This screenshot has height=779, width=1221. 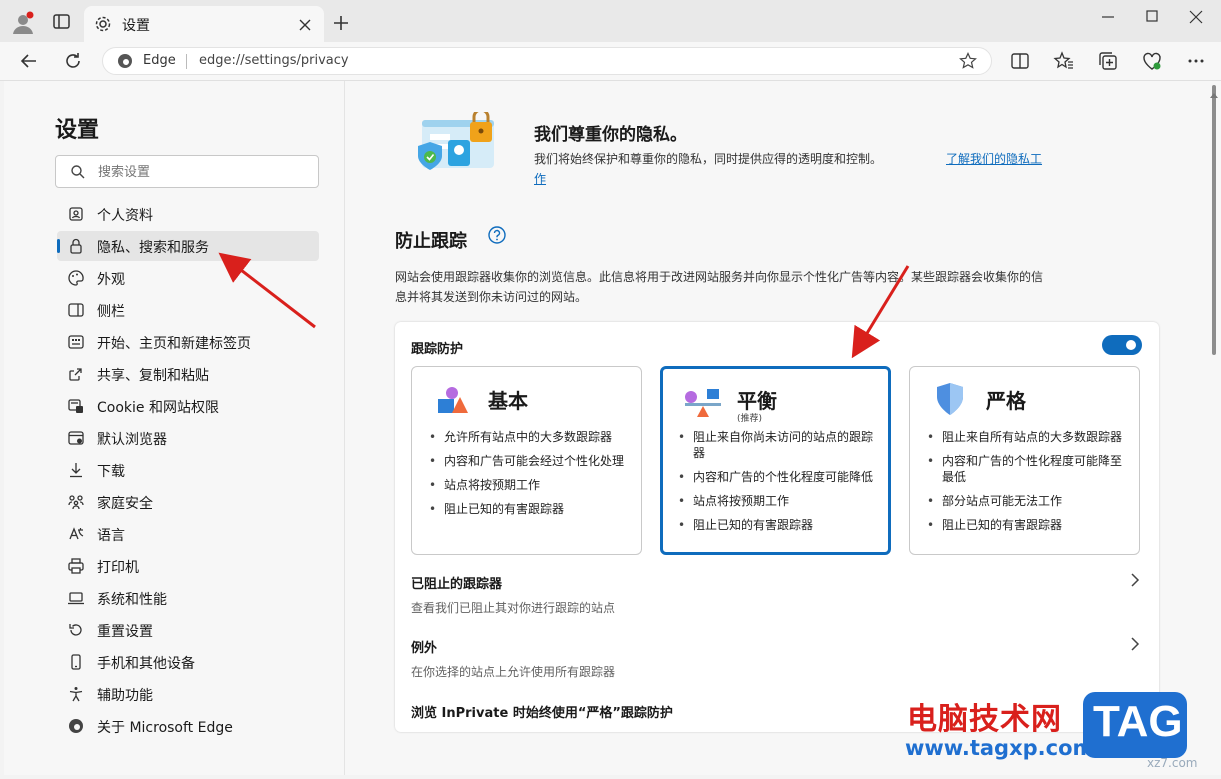 I want to click on watermark-text: 电脑技术网, so click(x=984, y=719).